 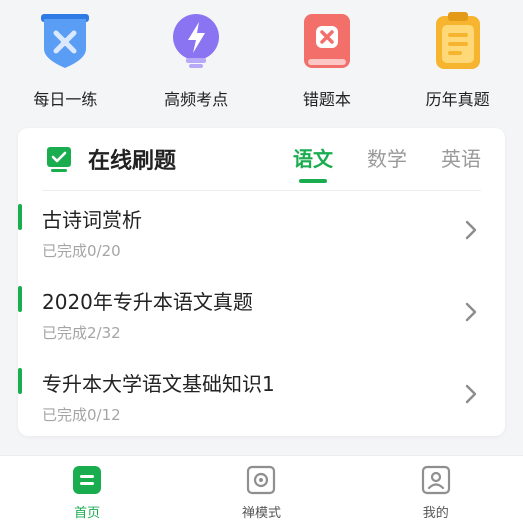 I want to click on bottom-nav: 首页 禅模式 我的, so click(x=261, y=488).